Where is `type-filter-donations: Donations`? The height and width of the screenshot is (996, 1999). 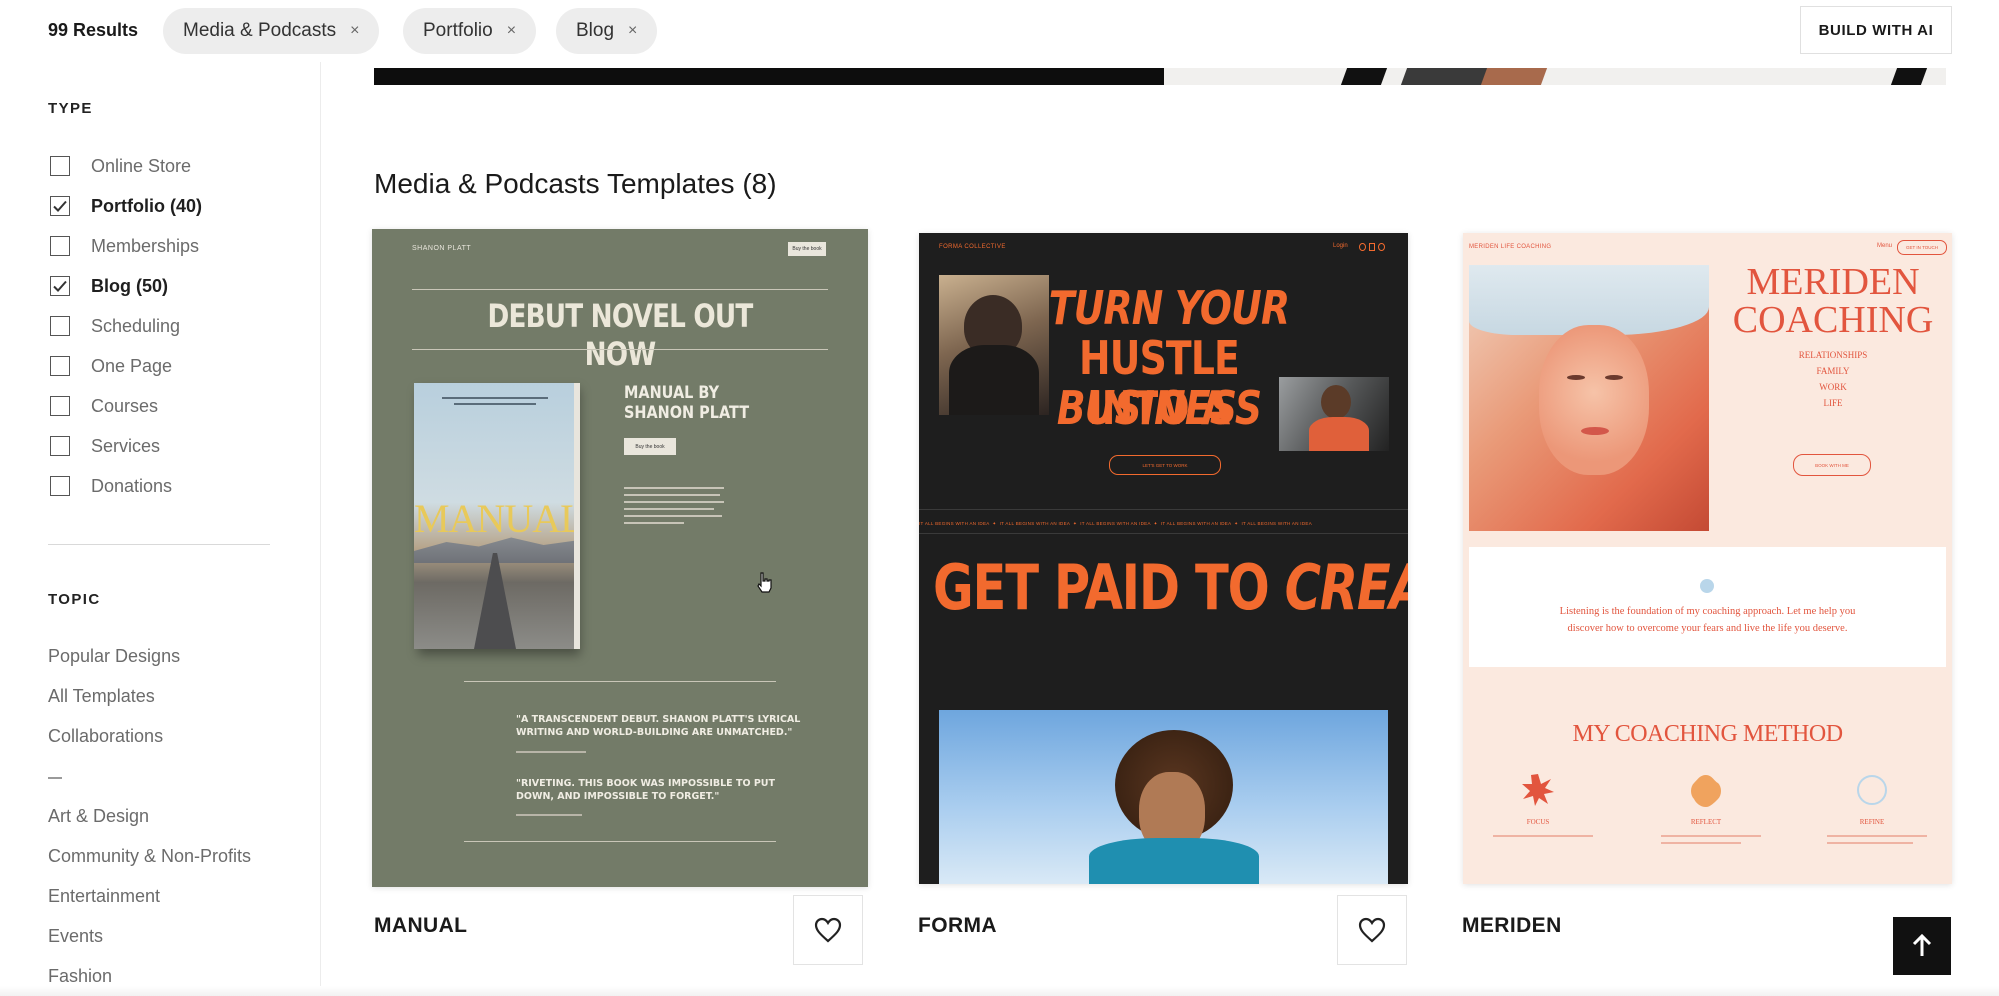
type-filter-donations: Donations is located at coordinates (111, 486).